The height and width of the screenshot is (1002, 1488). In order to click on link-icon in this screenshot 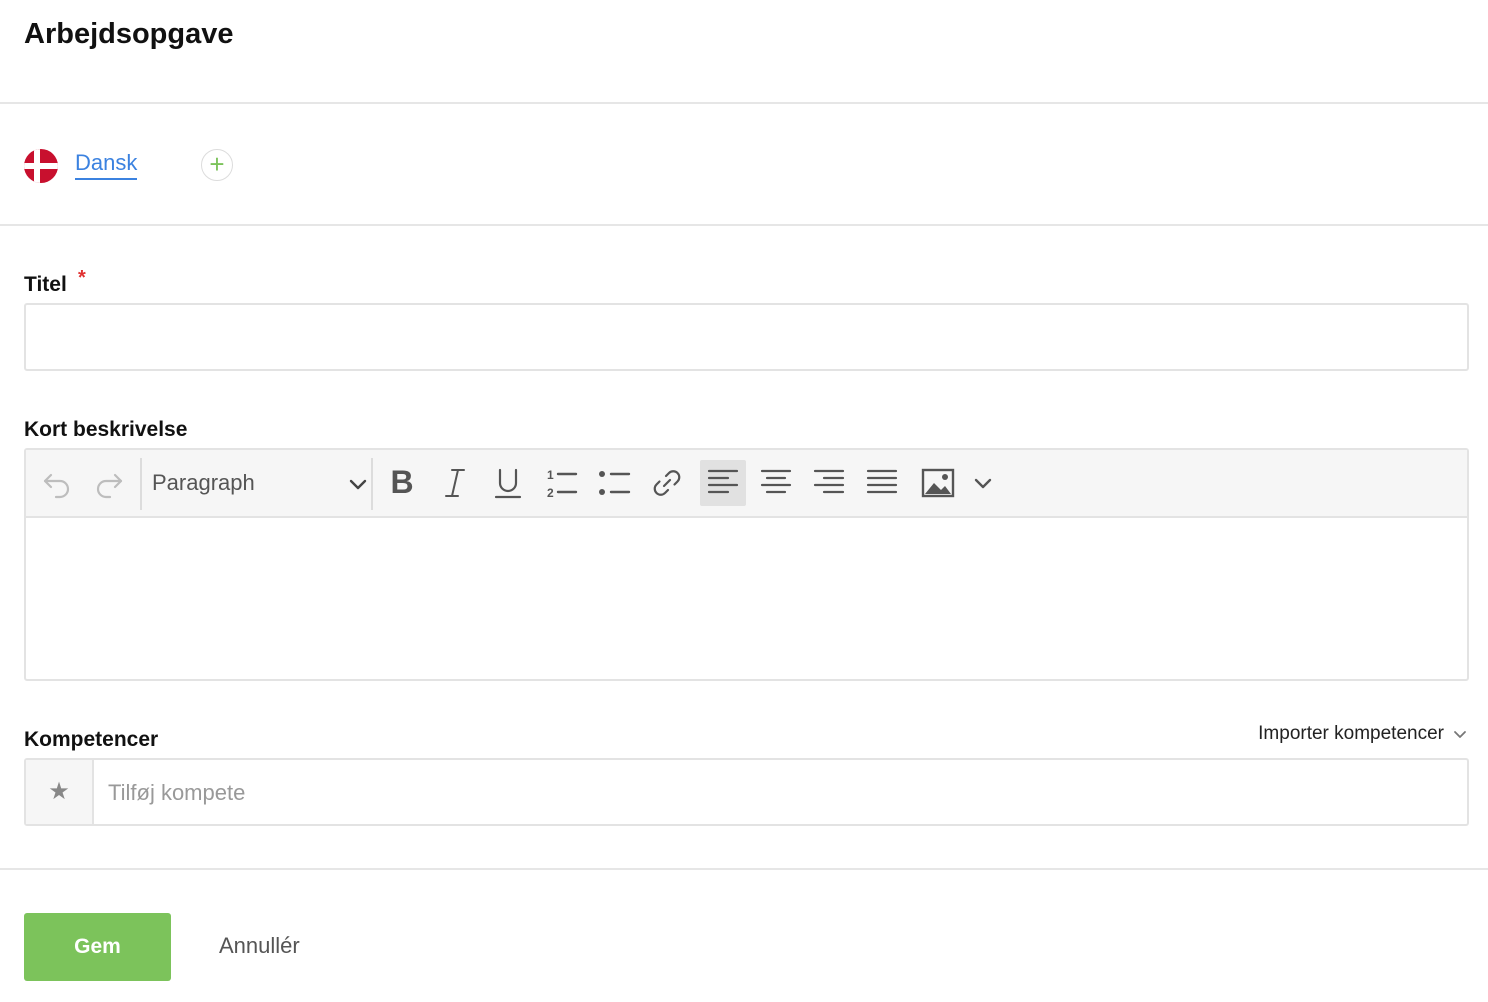, I will do `click(667, 483)`.